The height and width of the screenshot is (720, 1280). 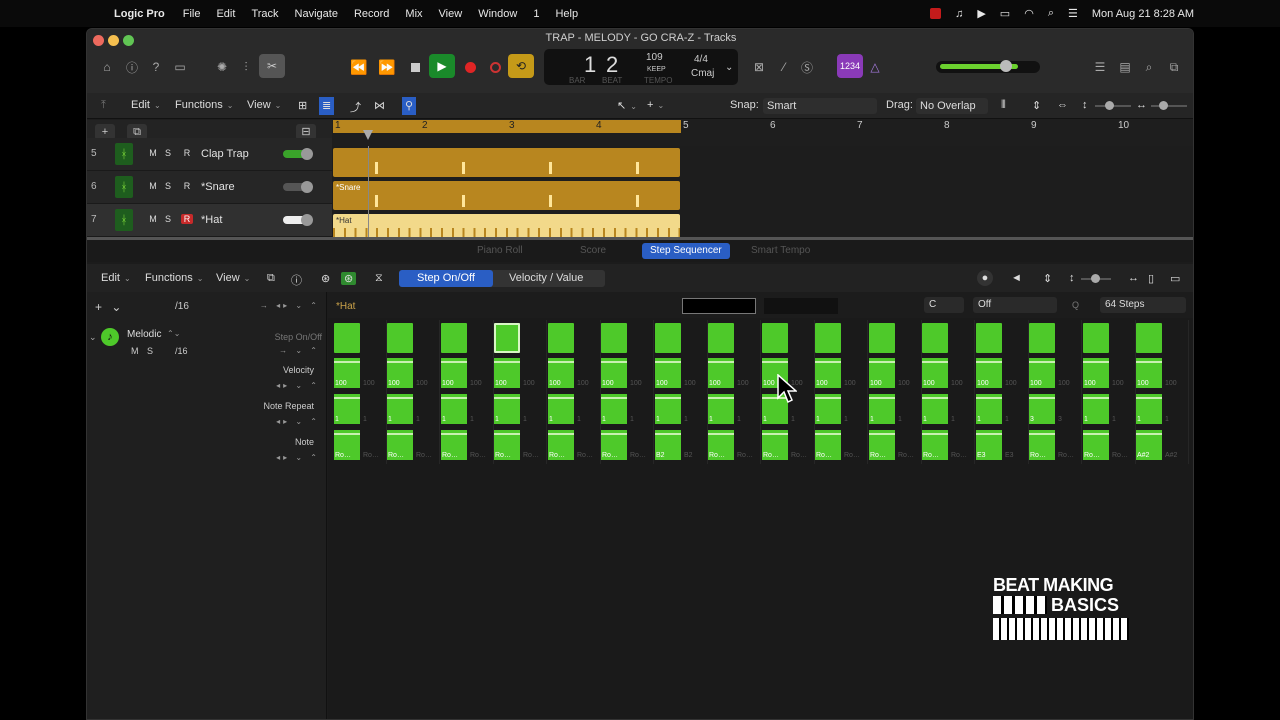 What do you see at coordinates (298, 370) in the screenshot?
I see `velocity-label: Velocity` at bounding box center [298, 370].